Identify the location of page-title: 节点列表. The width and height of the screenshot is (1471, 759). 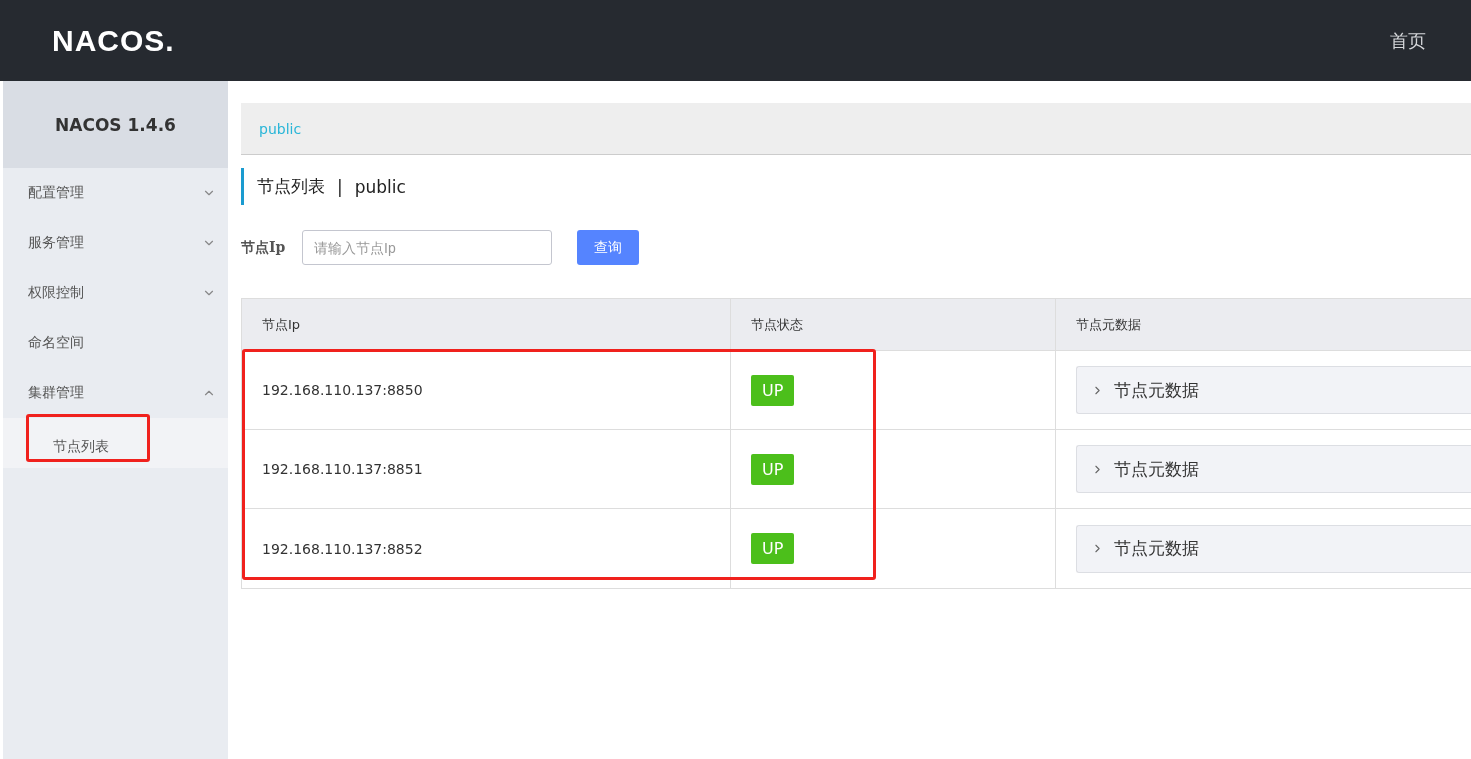
(291, 186).